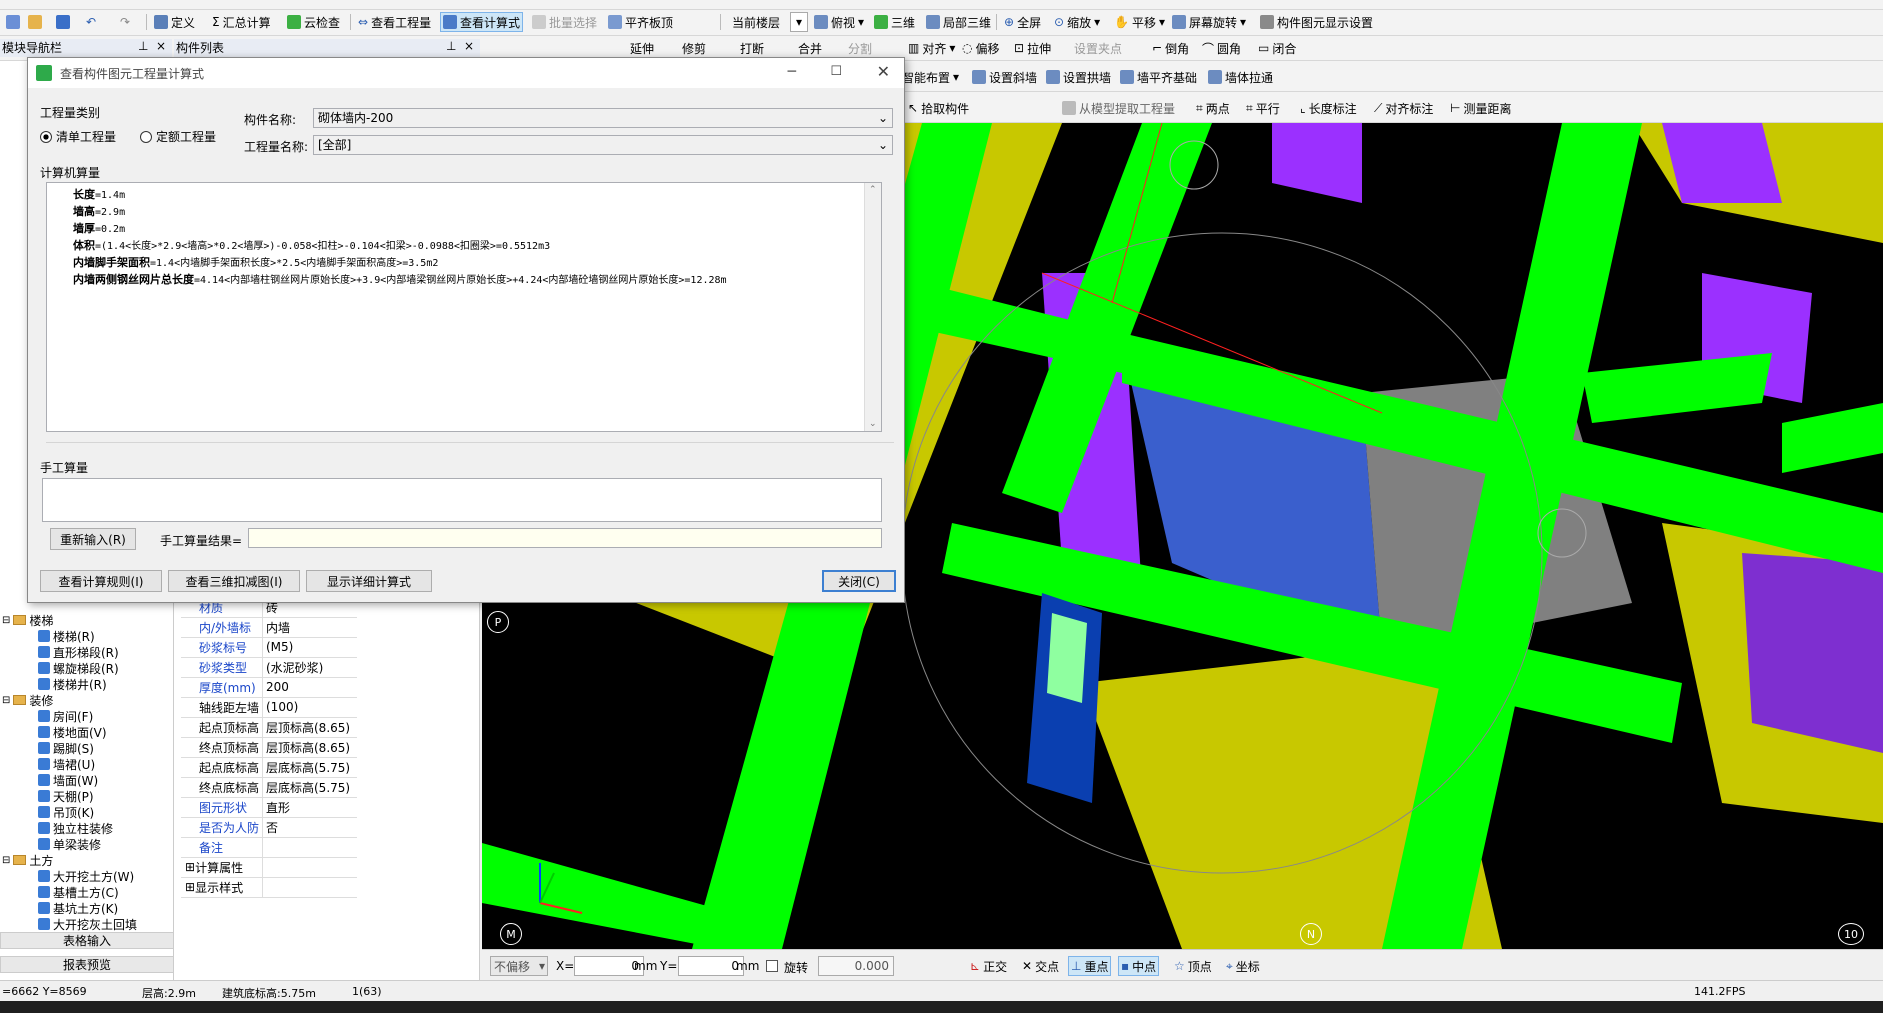 The image size is (1883, 1013). What do you see at coordinates (1078, 77) in the screenshot?
I see `set-arch-wall-button: 设置拱墙` at bounding box center [1078, 77].